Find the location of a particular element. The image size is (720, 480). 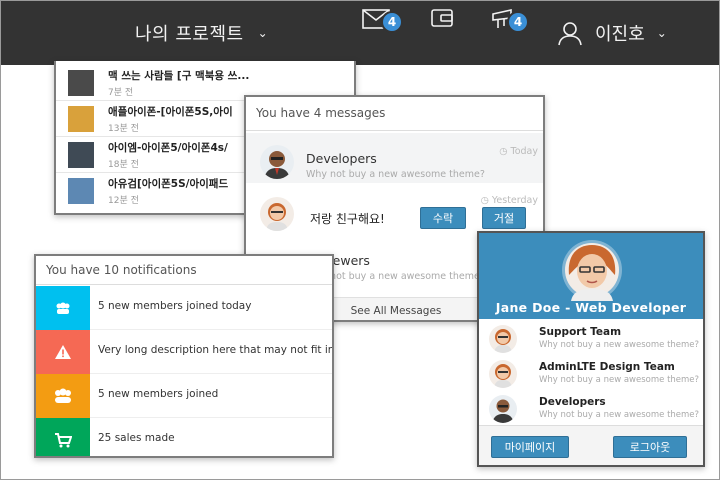

notification-item: 5 new members joined is located at coordinates (184, 396).